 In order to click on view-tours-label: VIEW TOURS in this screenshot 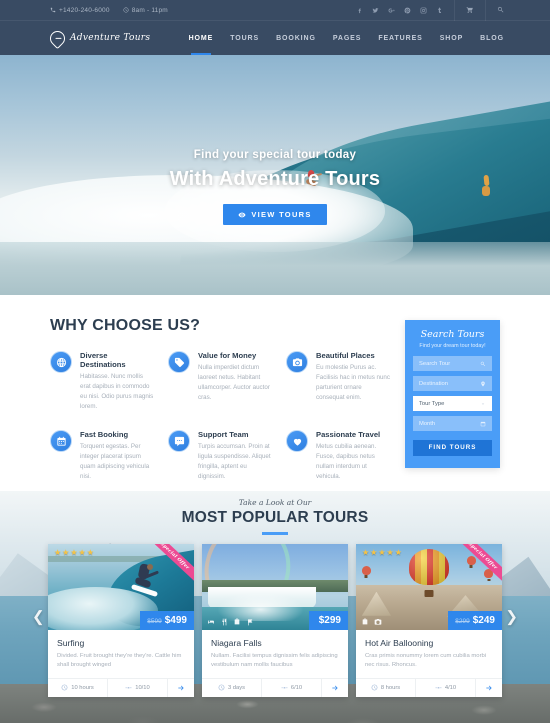, I will do `click(281, 214)`.